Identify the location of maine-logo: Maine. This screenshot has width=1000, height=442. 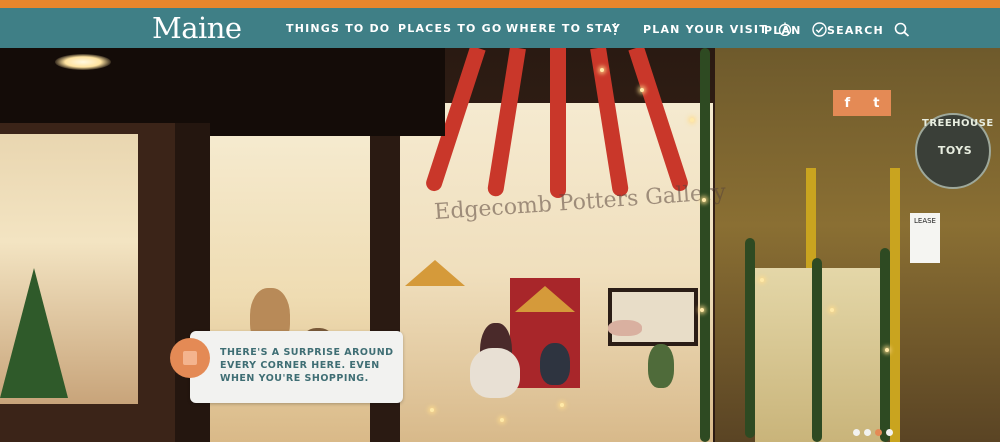
(197, 28).